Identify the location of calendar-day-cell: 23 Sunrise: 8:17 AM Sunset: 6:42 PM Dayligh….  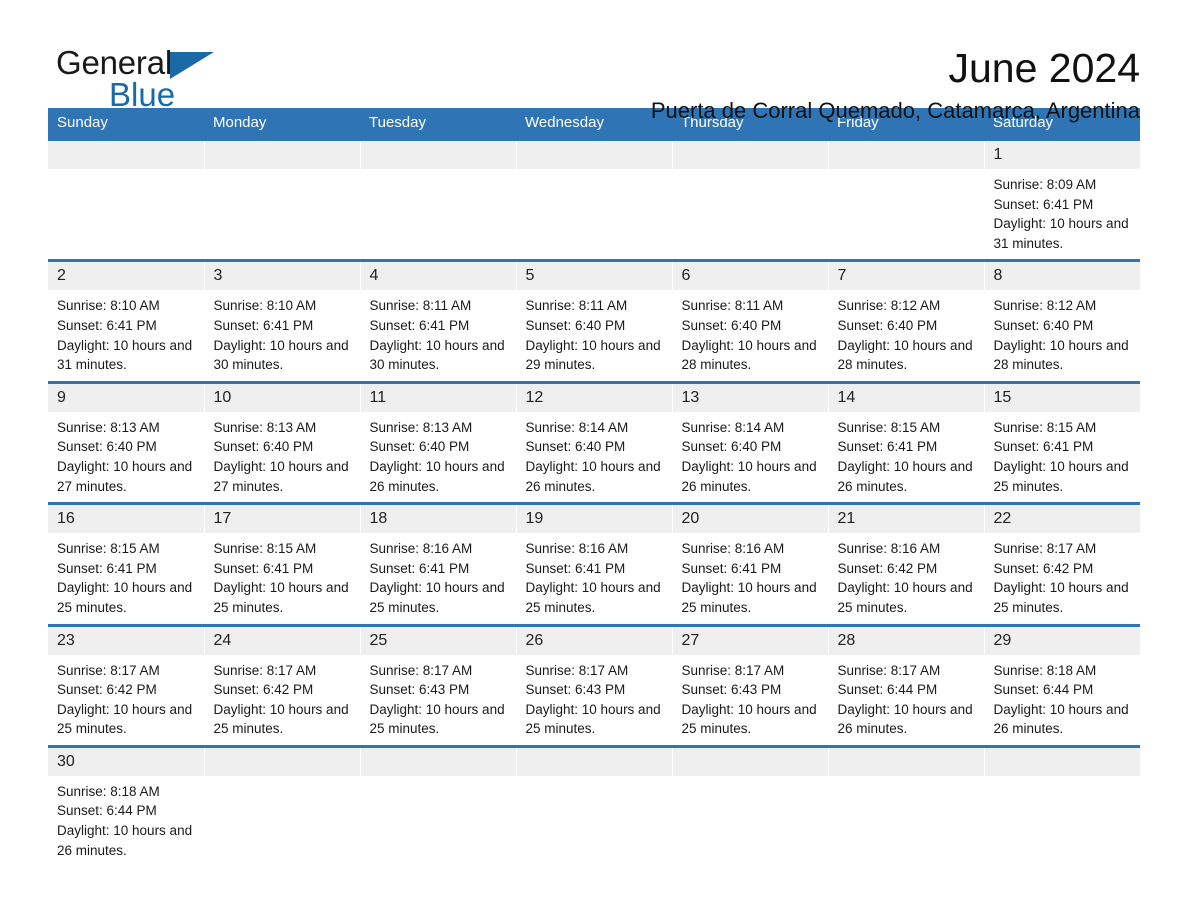
(126, 685).